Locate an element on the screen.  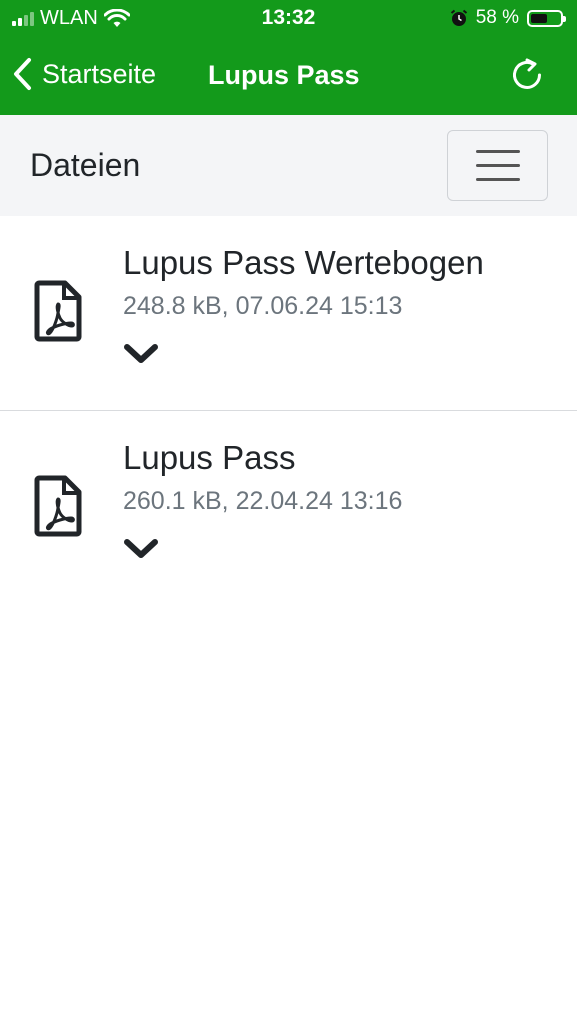
battery-icon is located at coordinates (546, 18).